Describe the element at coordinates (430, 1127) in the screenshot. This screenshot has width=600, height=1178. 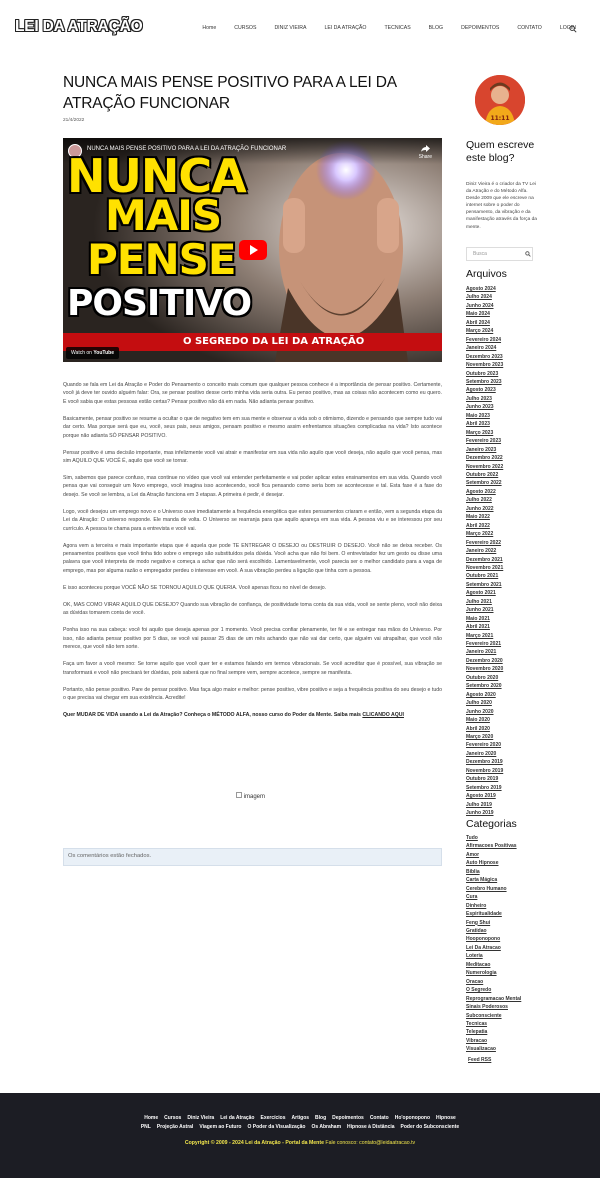
I see `footer-link: Poder do Subconsciente` at that location.